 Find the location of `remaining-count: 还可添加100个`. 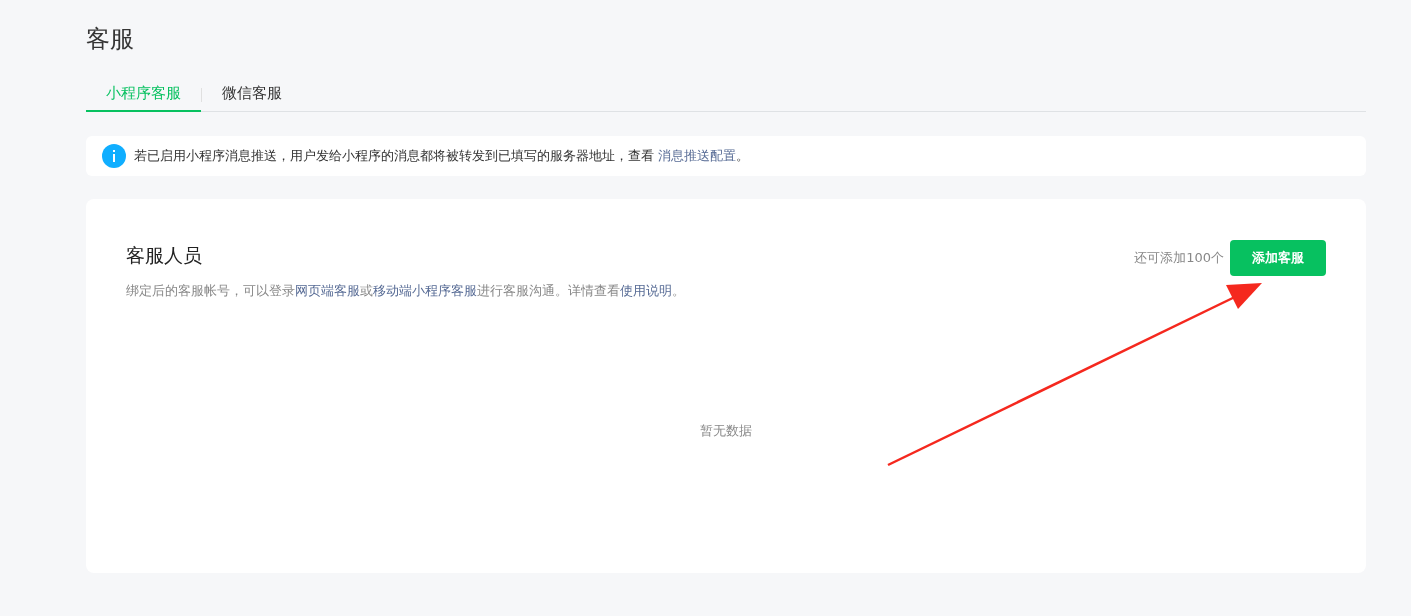

remaining-count: 还可添加100个 is located at coordinates (1179, 258).